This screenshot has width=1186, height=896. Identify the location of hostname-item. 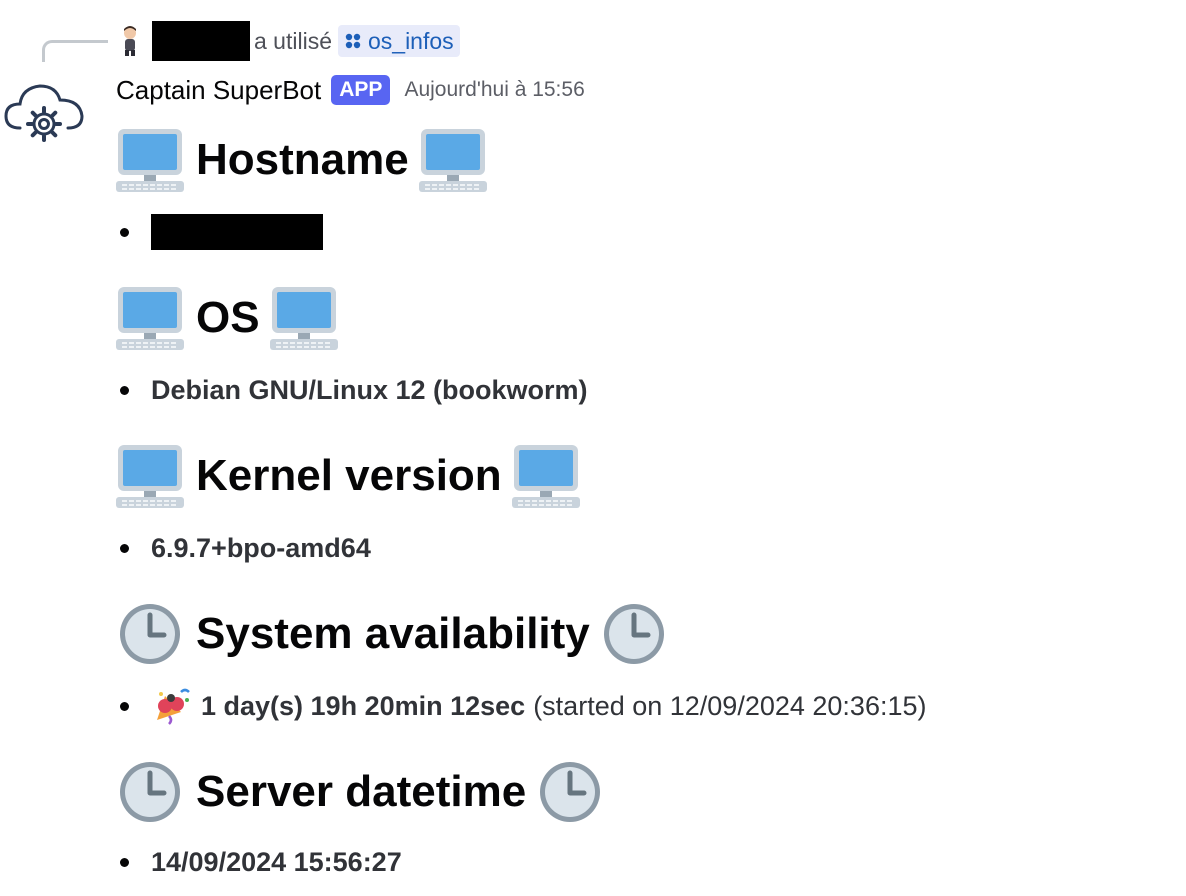
(219, 232).